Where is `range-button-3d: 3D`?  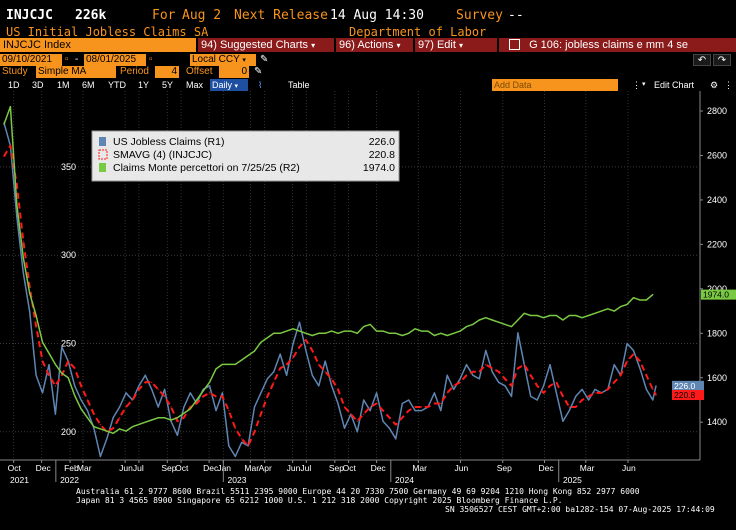
range-button-3d: 3D is located at coordinates (38, 85).